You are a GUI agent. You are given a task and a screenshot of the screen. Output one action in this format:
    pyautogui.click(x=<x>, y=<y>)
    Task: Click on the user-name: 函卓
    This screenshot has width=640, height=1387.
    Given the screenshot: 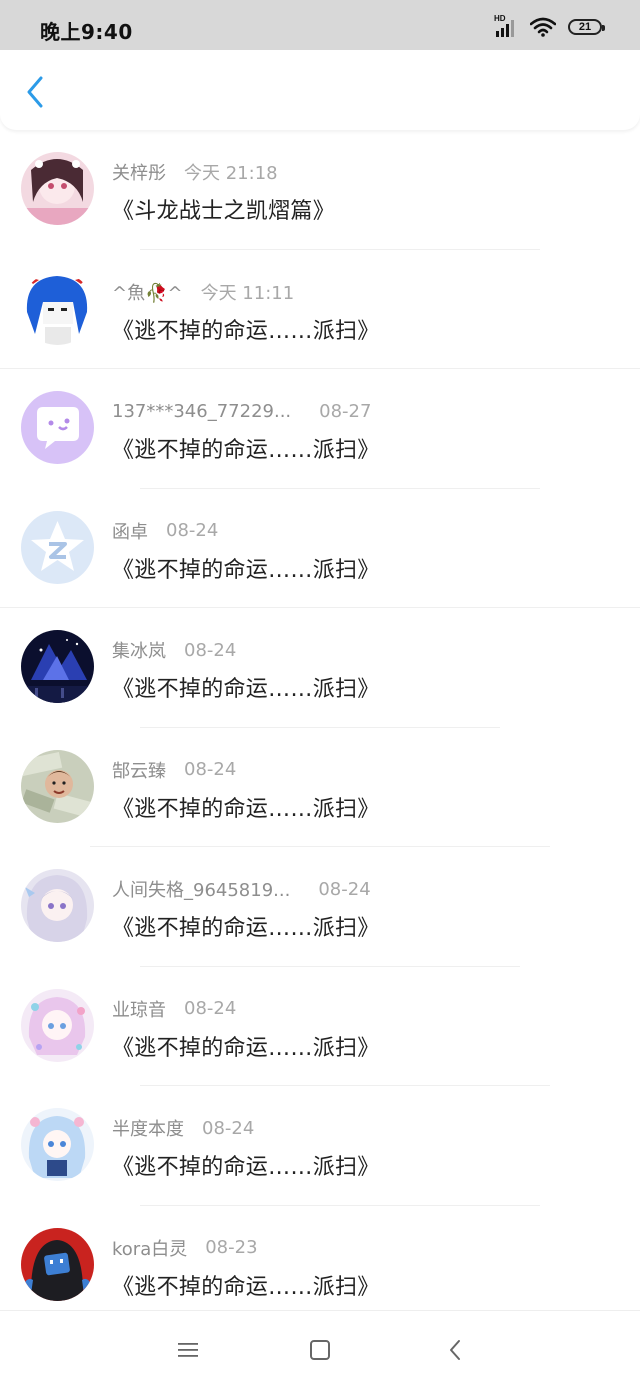 What is the action you would take?
    pyautogui.click(x=130, y=531)
    